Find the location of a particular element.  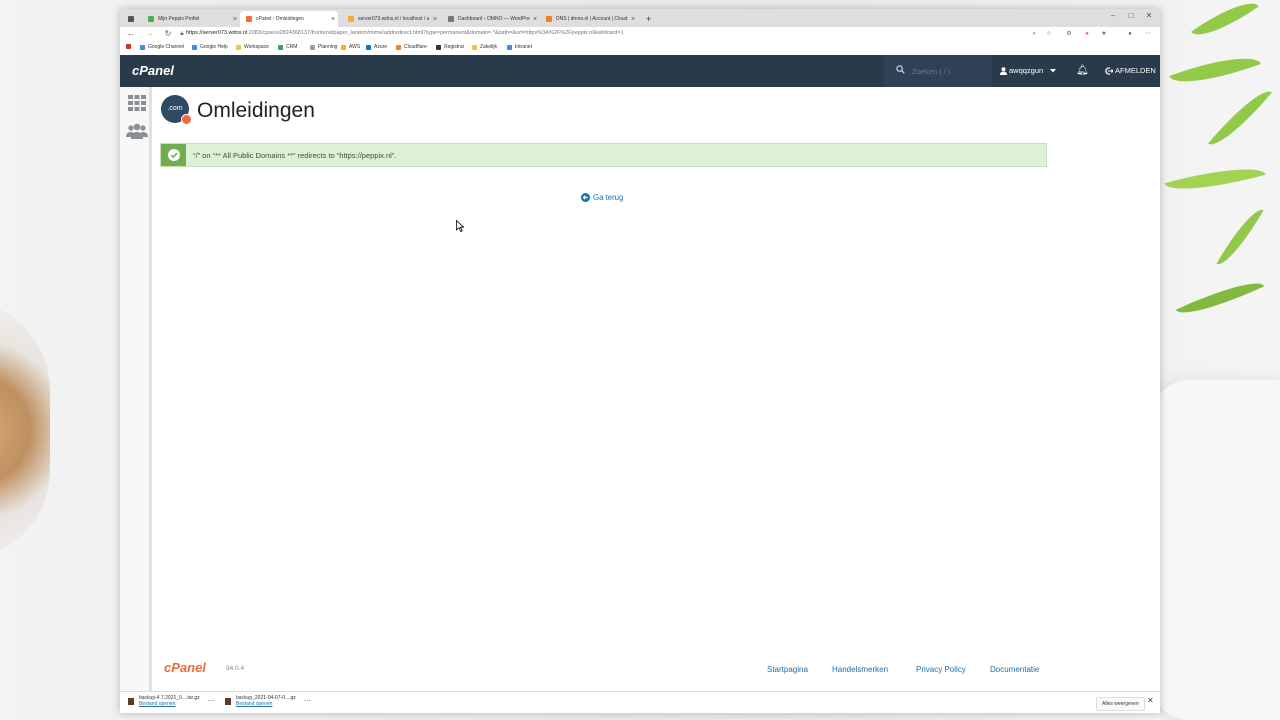

check-circle-icon is located at coordinates (174, 155).